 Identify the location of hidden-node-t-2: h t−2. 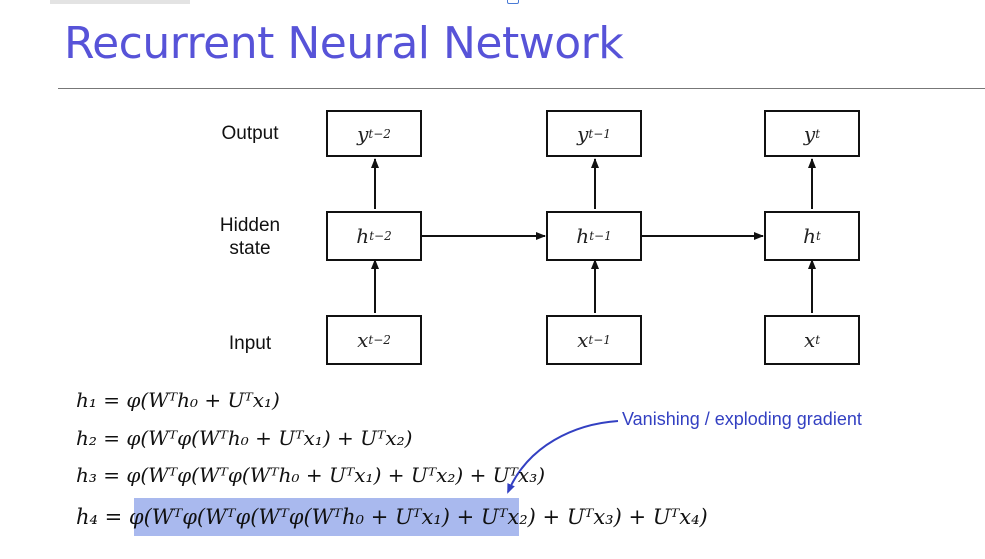
(374, 236).